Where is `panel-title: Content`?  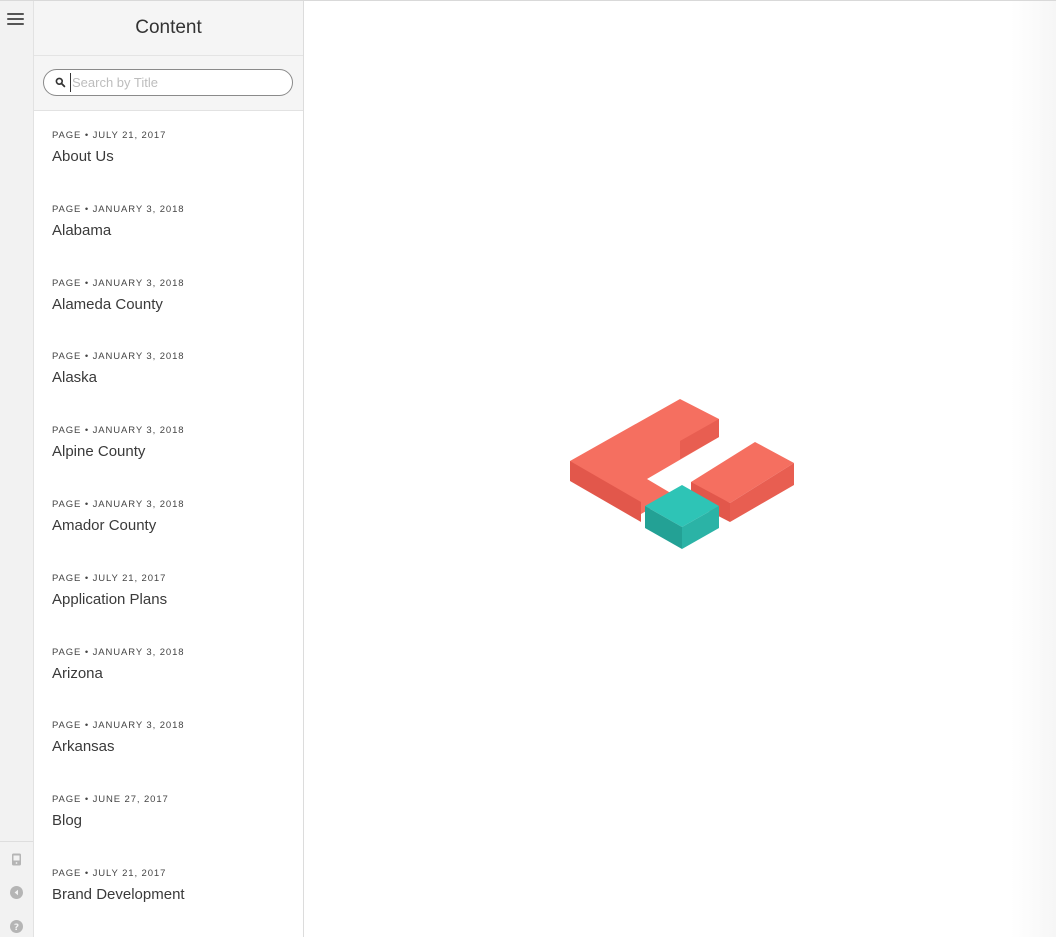
panel-title: Content is located at coordinates (168, 27).